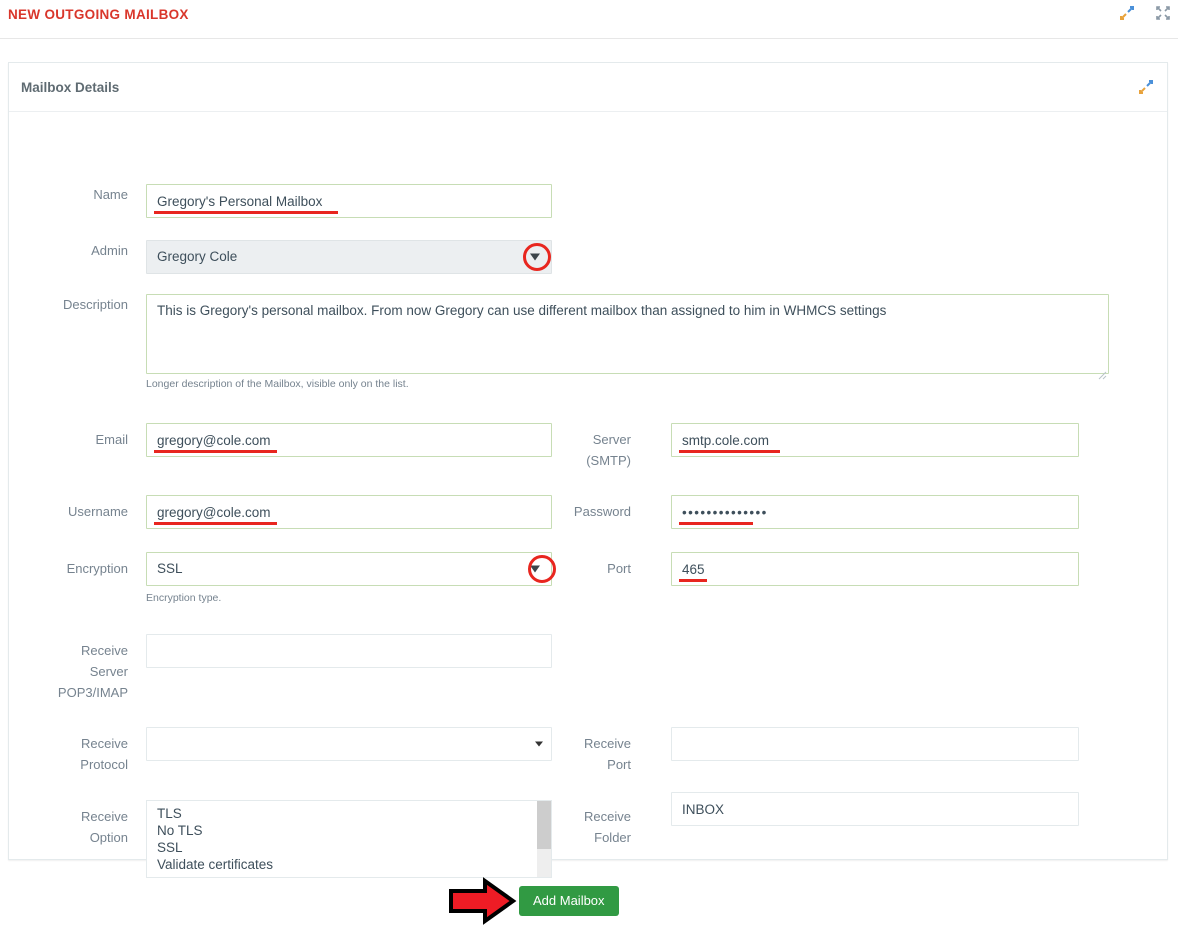  What do you see at coordinates (588, 87) in the screenshot?
I see `panel-header: Mailbox Details` at bounding box center [588, 87].